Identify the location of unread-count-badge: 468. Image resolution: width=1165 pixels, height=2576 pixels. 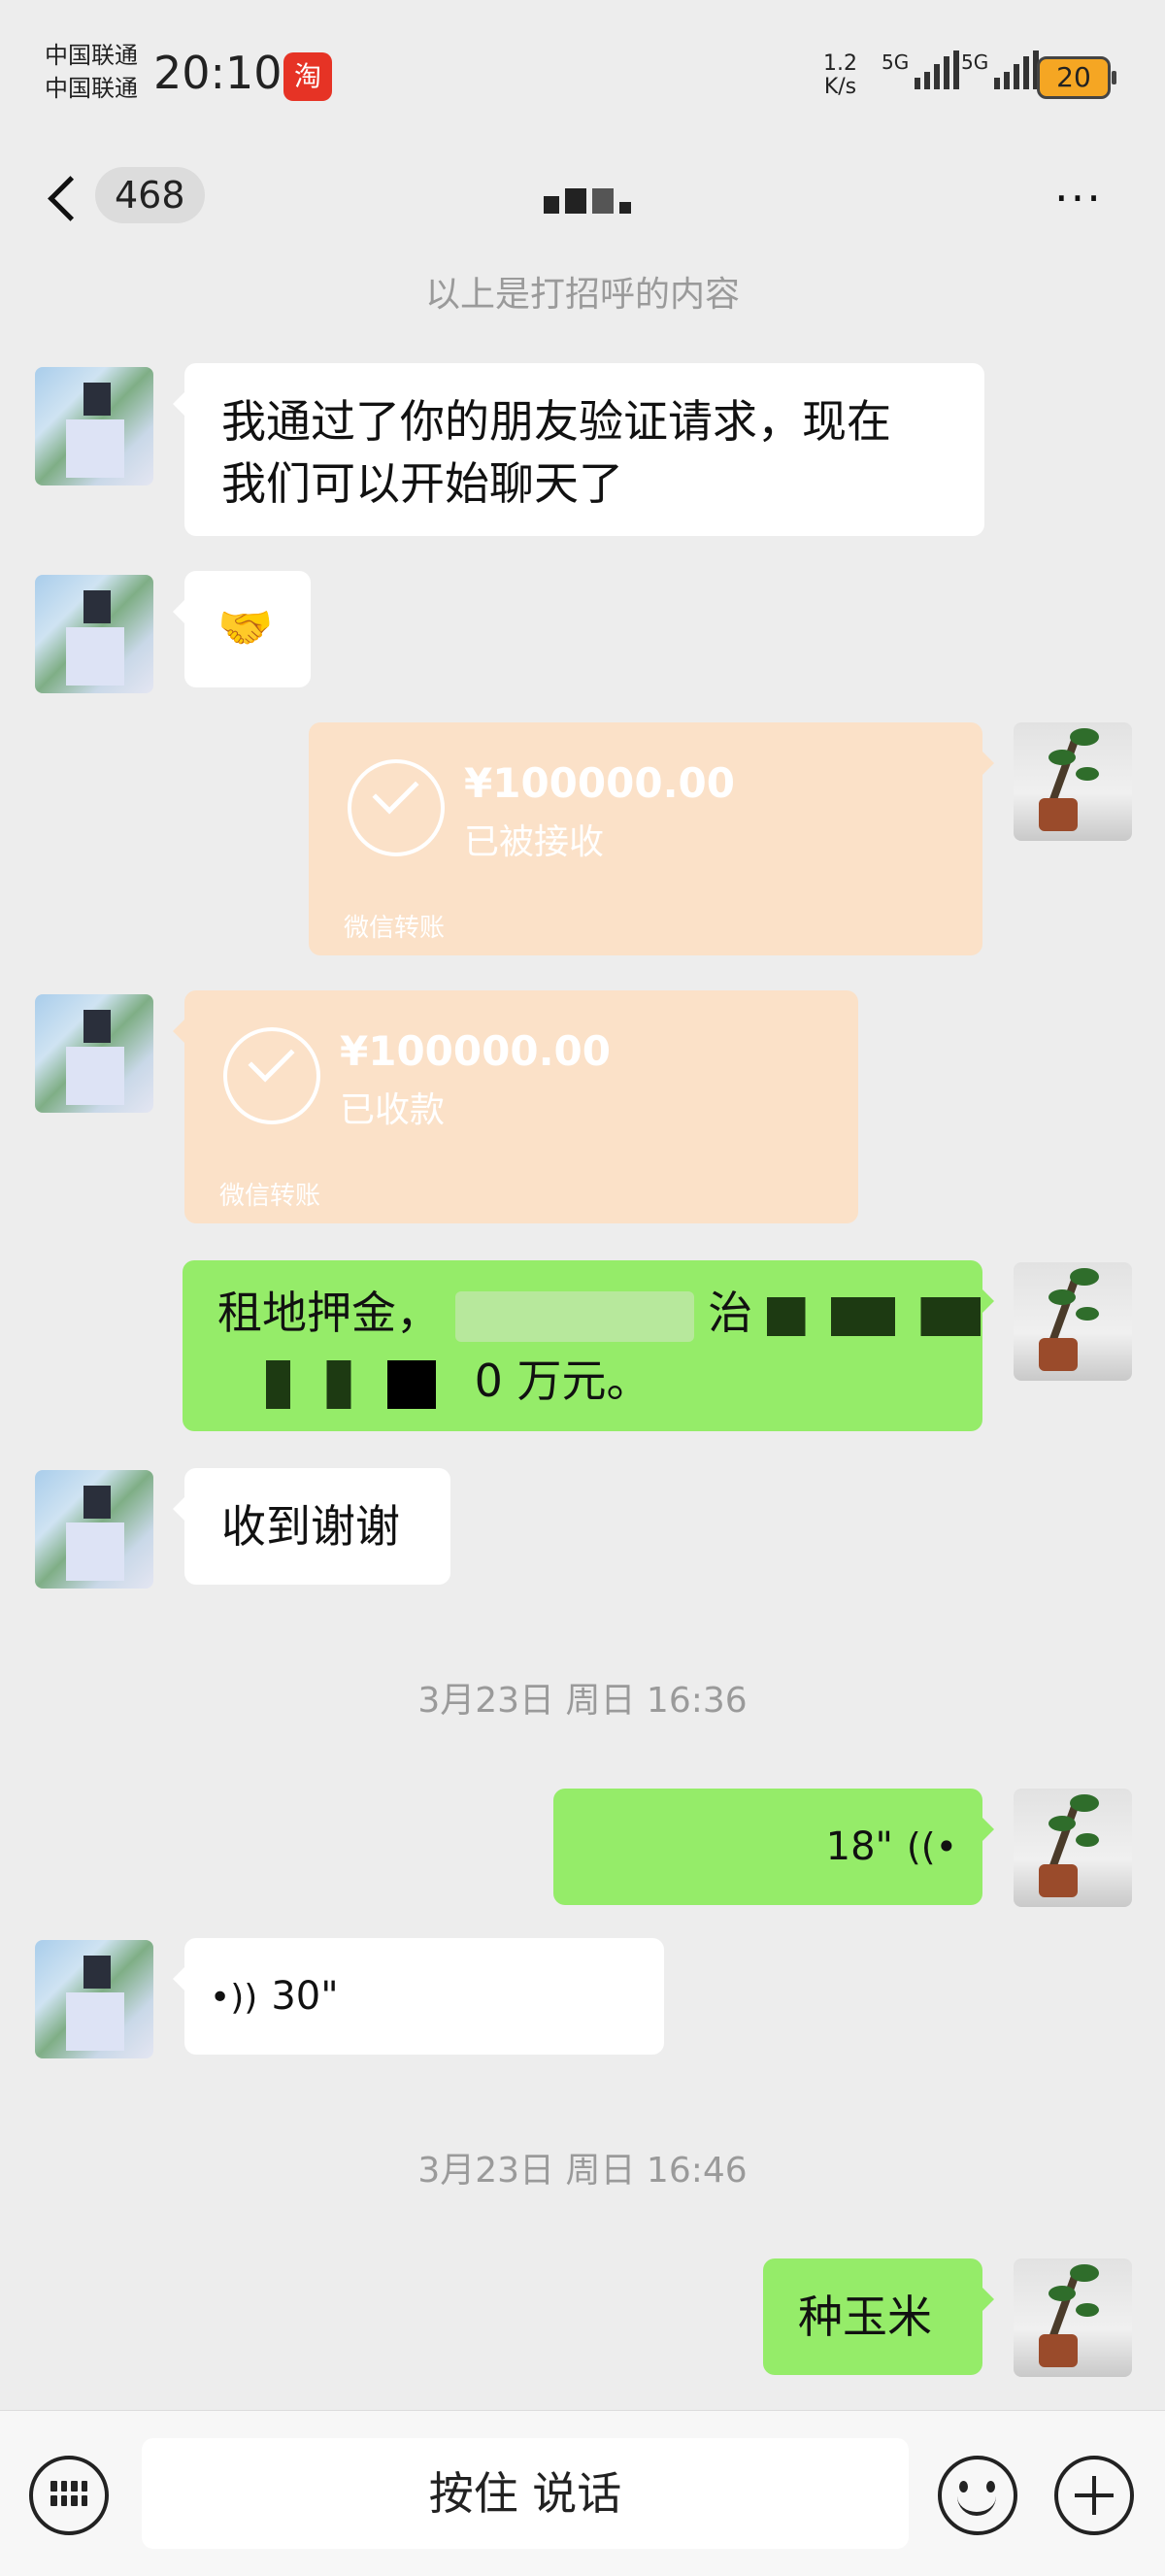
(150, 195).